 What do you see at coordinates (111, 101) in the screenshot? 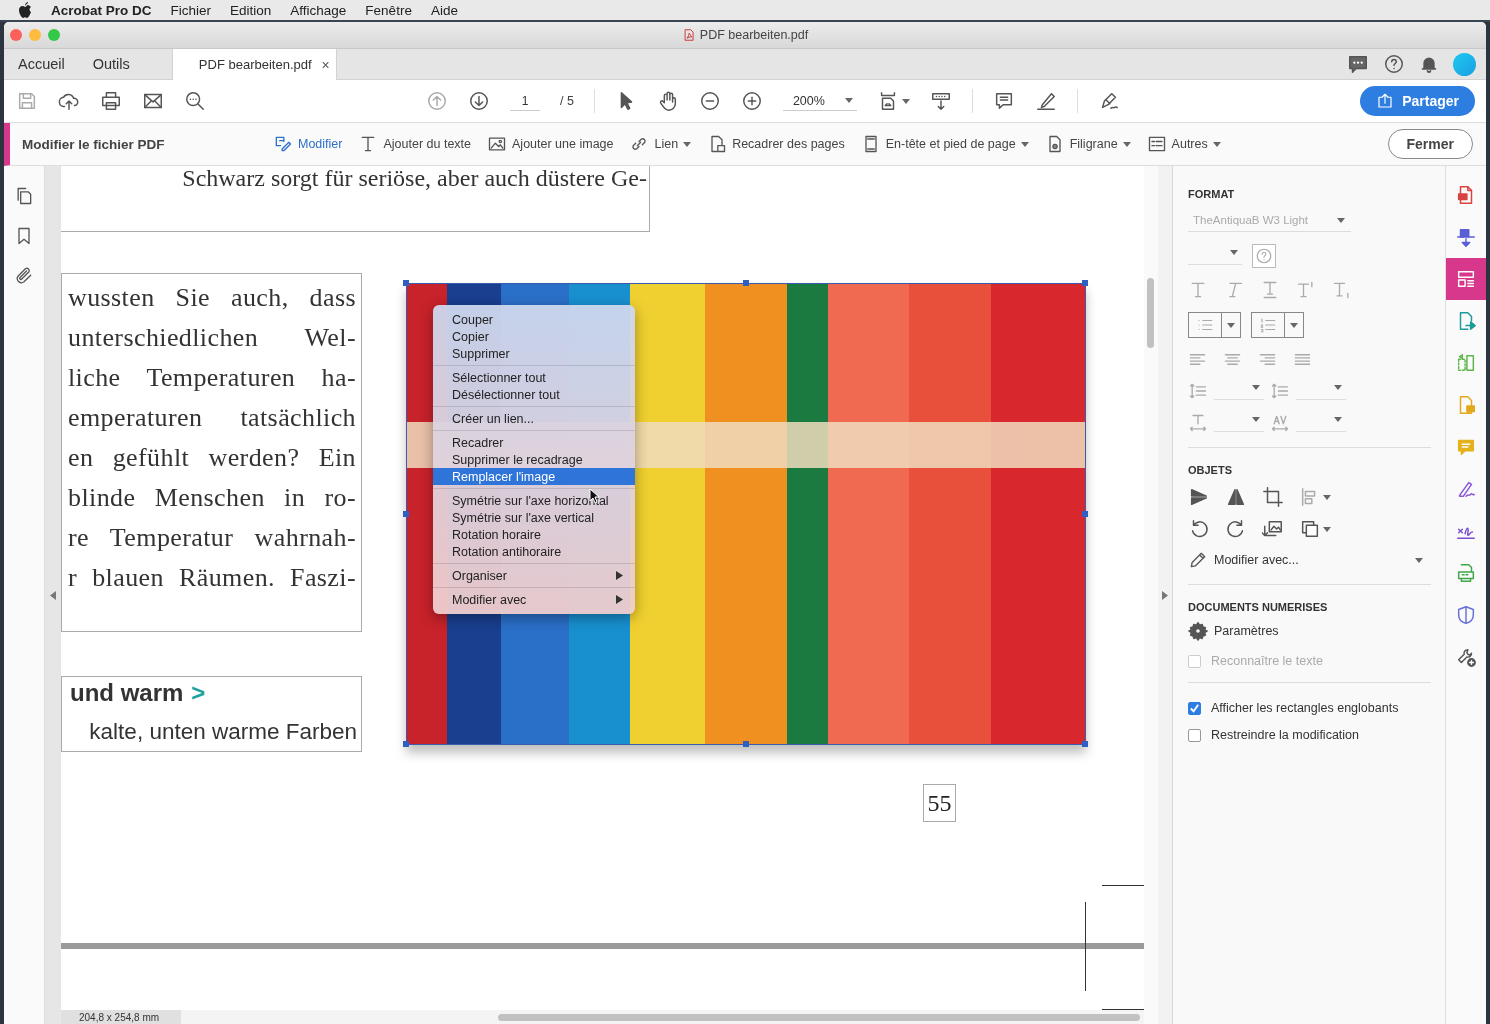
I see `print-icon` at bounding box center [111, 101].